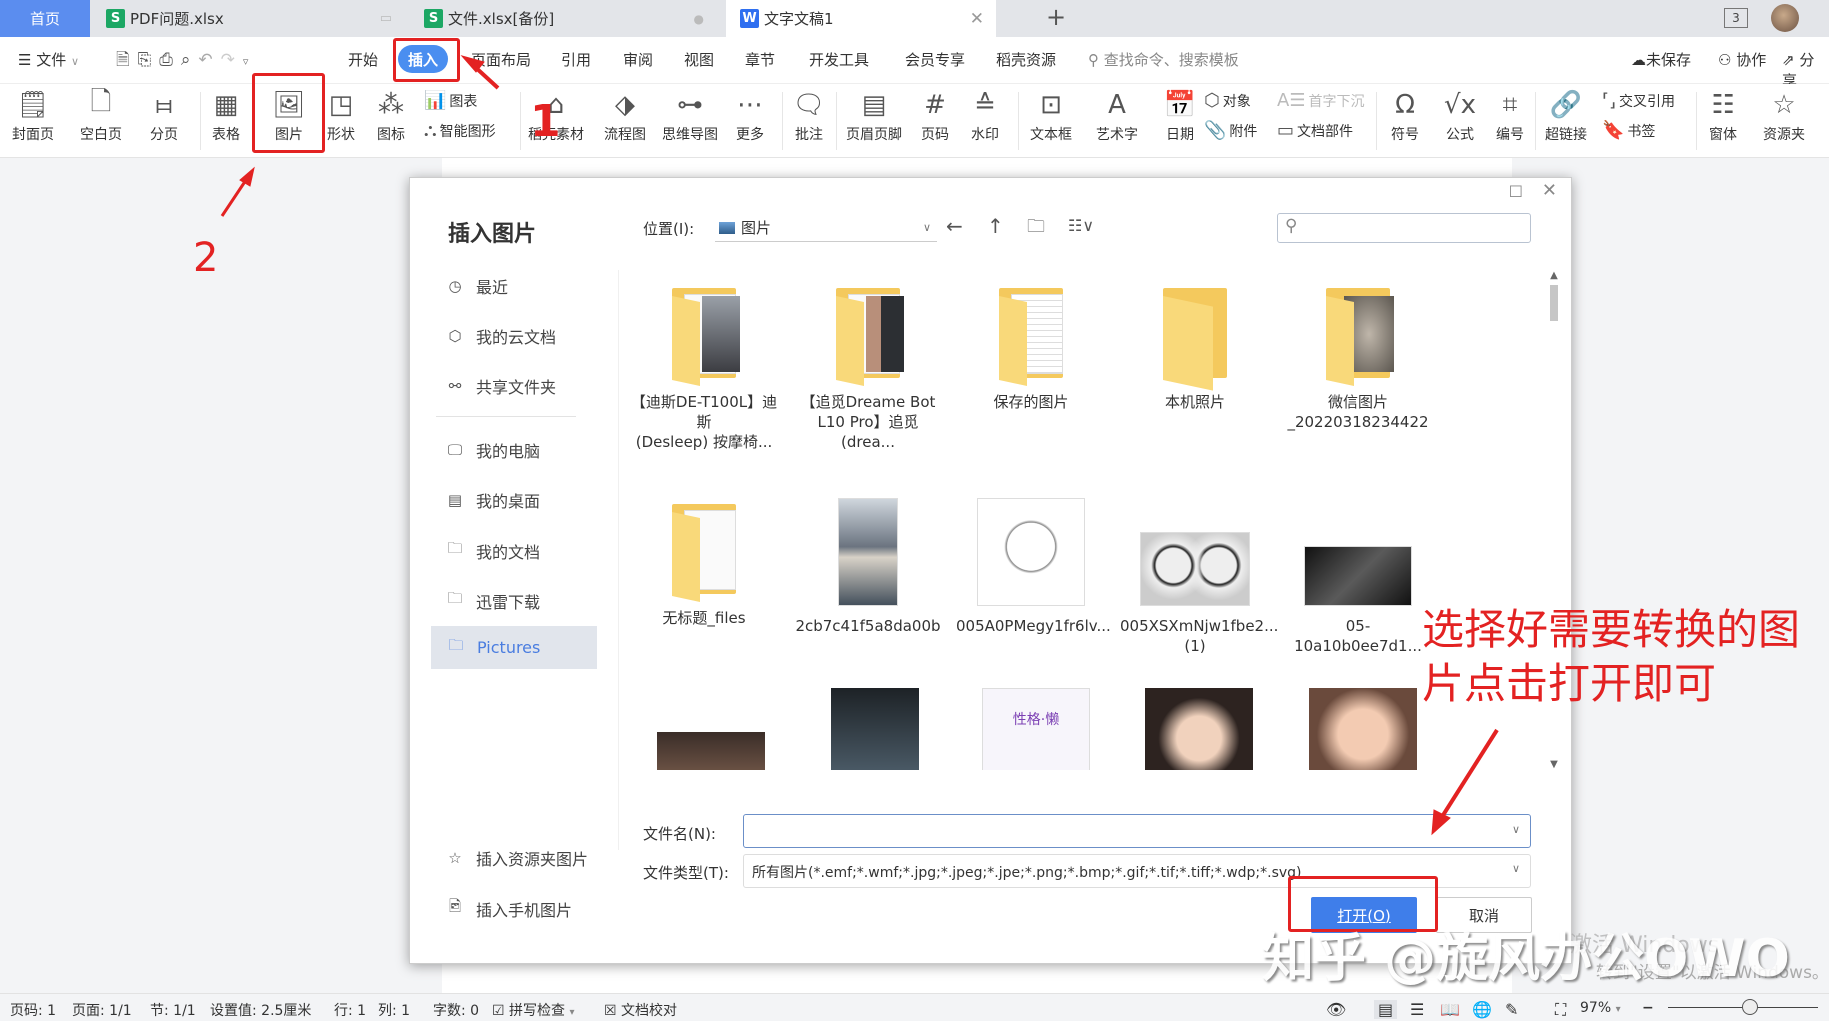 The image size is (1829, 1021). What do you see at coordinates (1554, 764) in the screenshot?
I see `scroll-down-icon: ▼` at bounding box center [1554, 764].